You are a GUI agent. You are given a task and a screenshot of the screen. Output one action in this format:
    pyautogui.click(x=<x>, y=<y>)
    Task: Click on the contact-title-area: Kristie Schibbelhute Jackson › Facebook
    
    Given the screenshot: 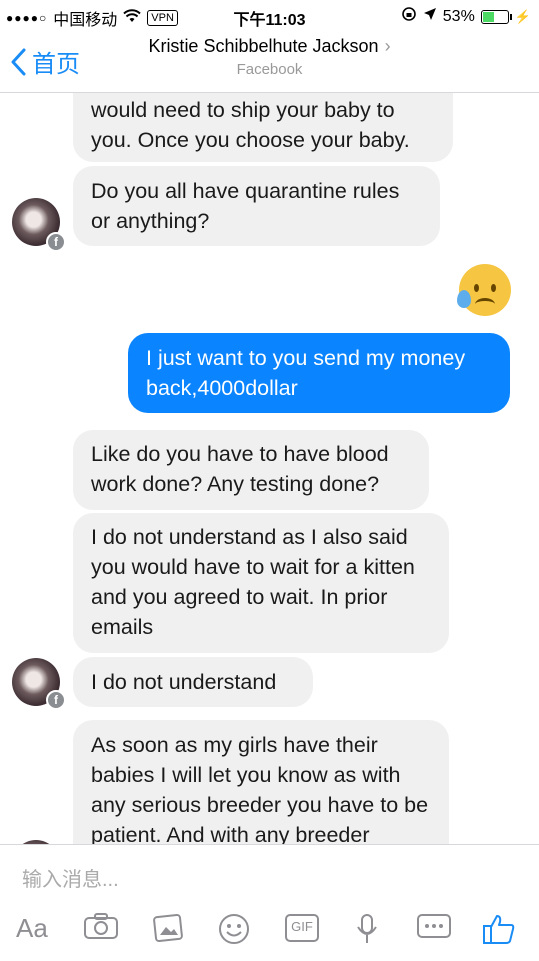 What is the action you would take?
    pyautogui.click(x=269, y=57)
    